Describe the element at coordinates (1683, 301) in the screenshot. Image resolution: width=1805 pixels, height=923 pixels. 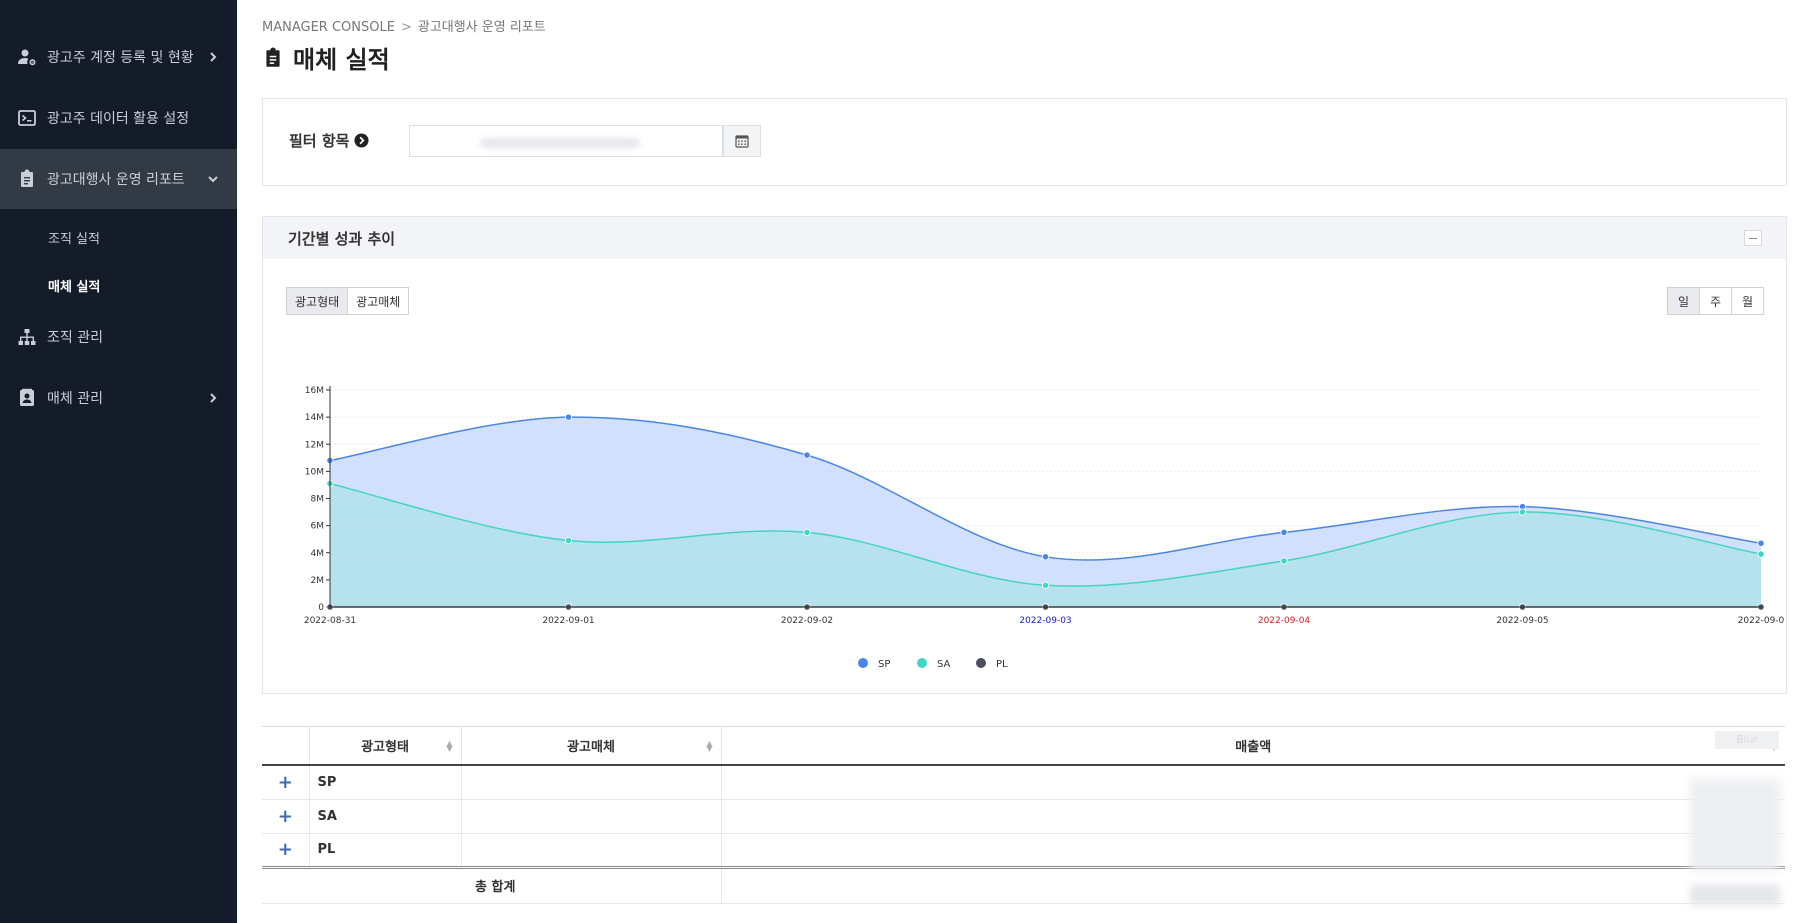
I see `period-day-button: 일` at that location.